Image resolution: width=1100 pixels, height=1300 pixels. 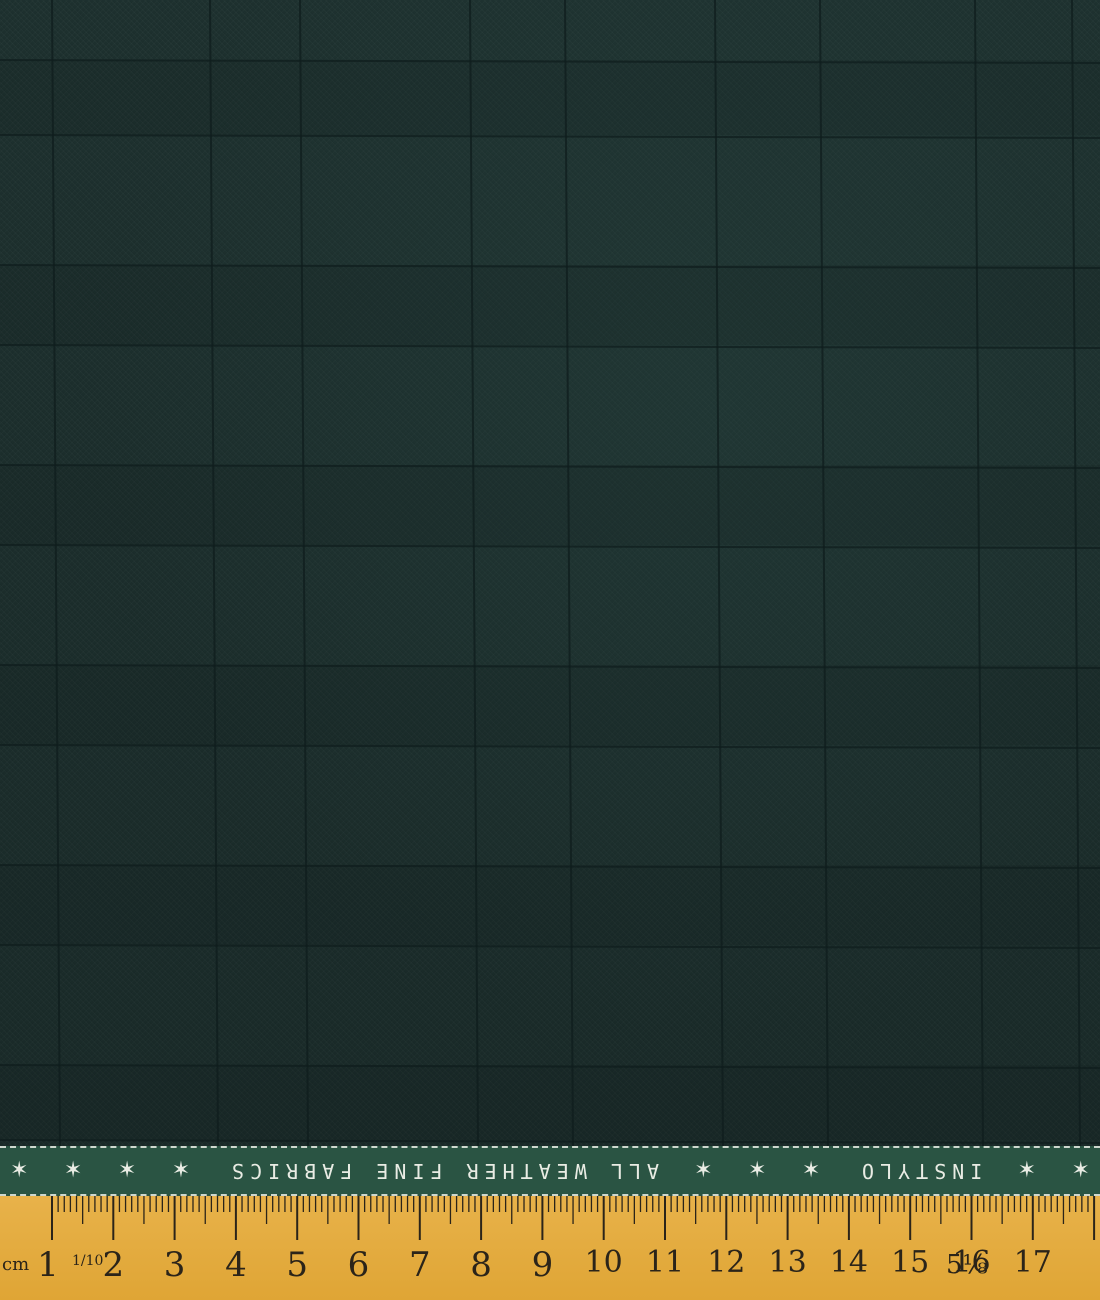 I want to click on ruler-fraction-marker: 5⅛, so click(x=967, y=1265).